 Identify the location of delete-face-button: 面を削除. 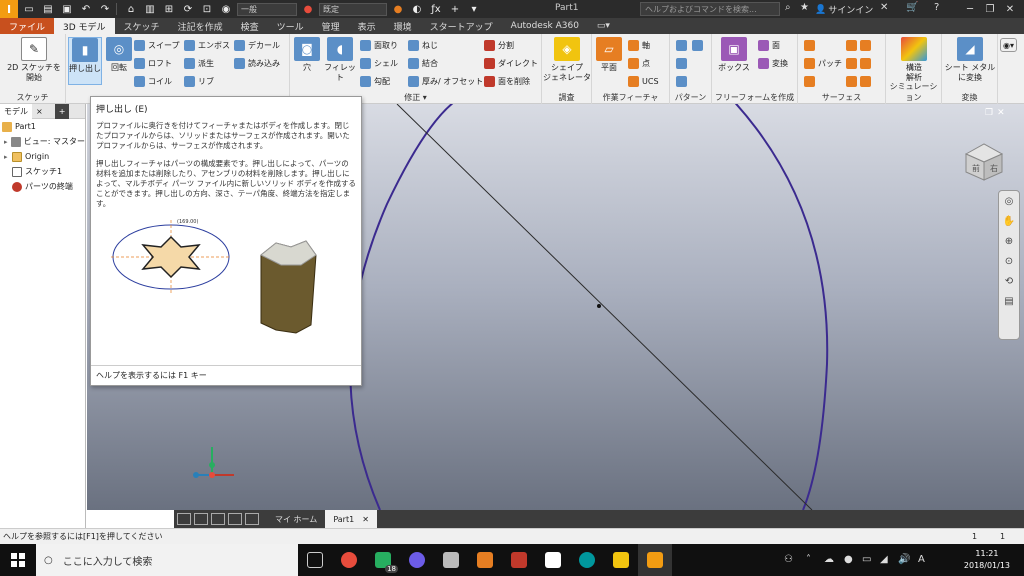
(507, 81).